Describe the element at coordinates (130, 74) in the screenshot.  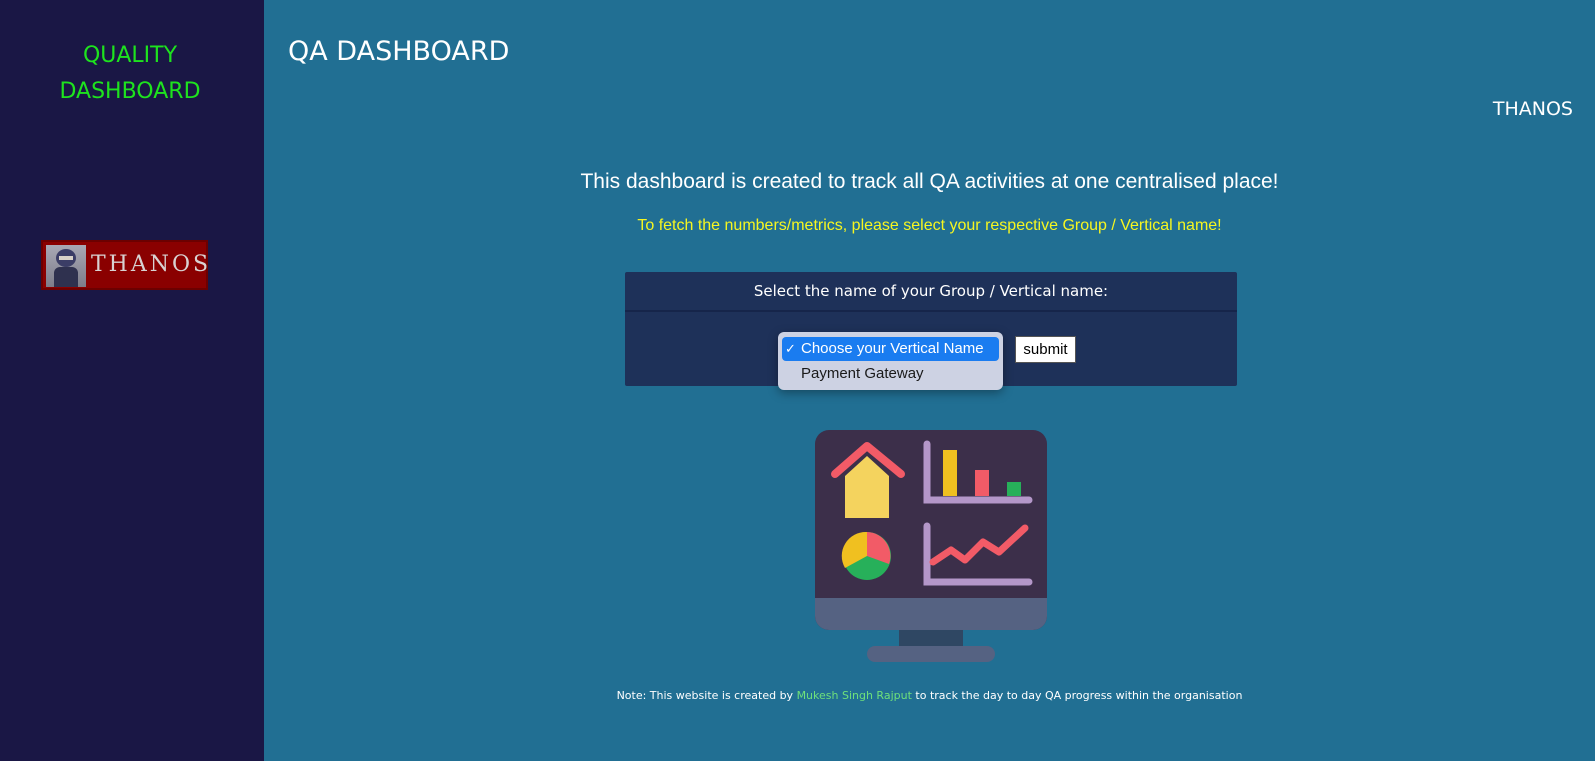
I see `brand-title: QUALITY DASHBOARD` at that location.